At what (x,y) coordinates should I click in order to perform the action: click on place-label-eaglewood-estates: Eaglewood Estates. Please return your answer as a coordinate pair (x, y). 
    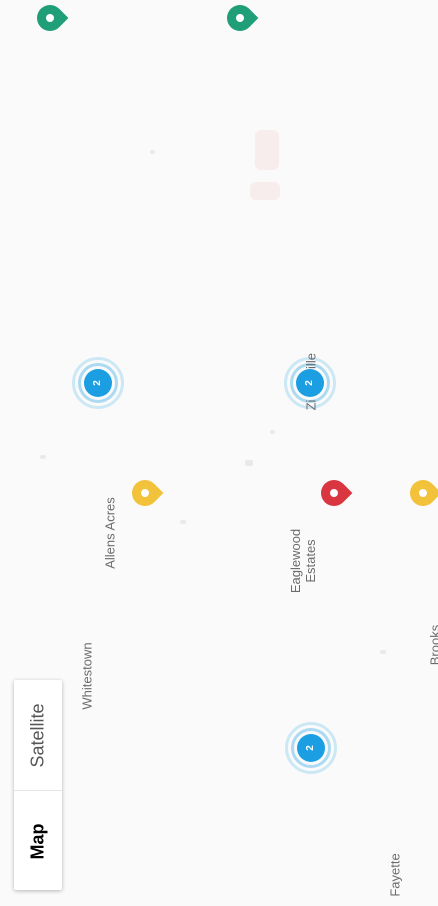
    Looking at the image, I should click on (303, 561).